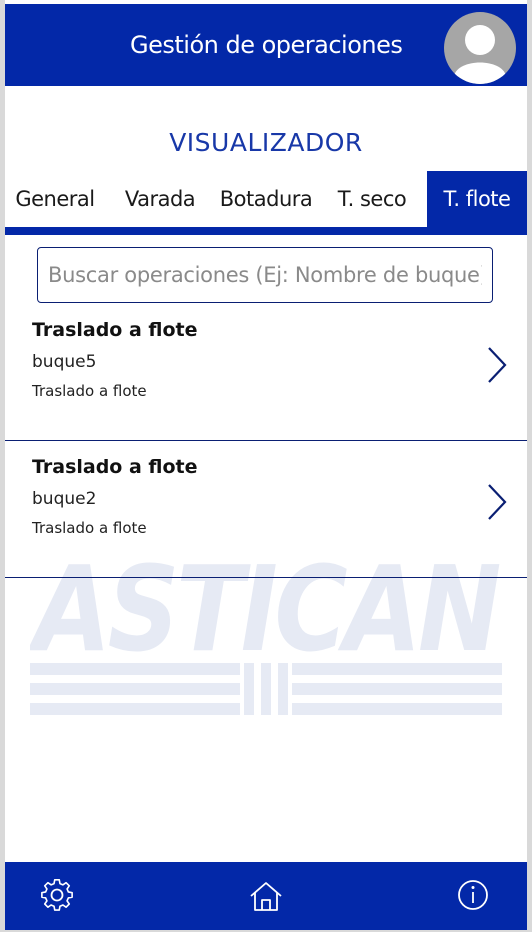  Describe the element at coordinates (266, 231) in the screenshot. I see `tab-underline` at that location.